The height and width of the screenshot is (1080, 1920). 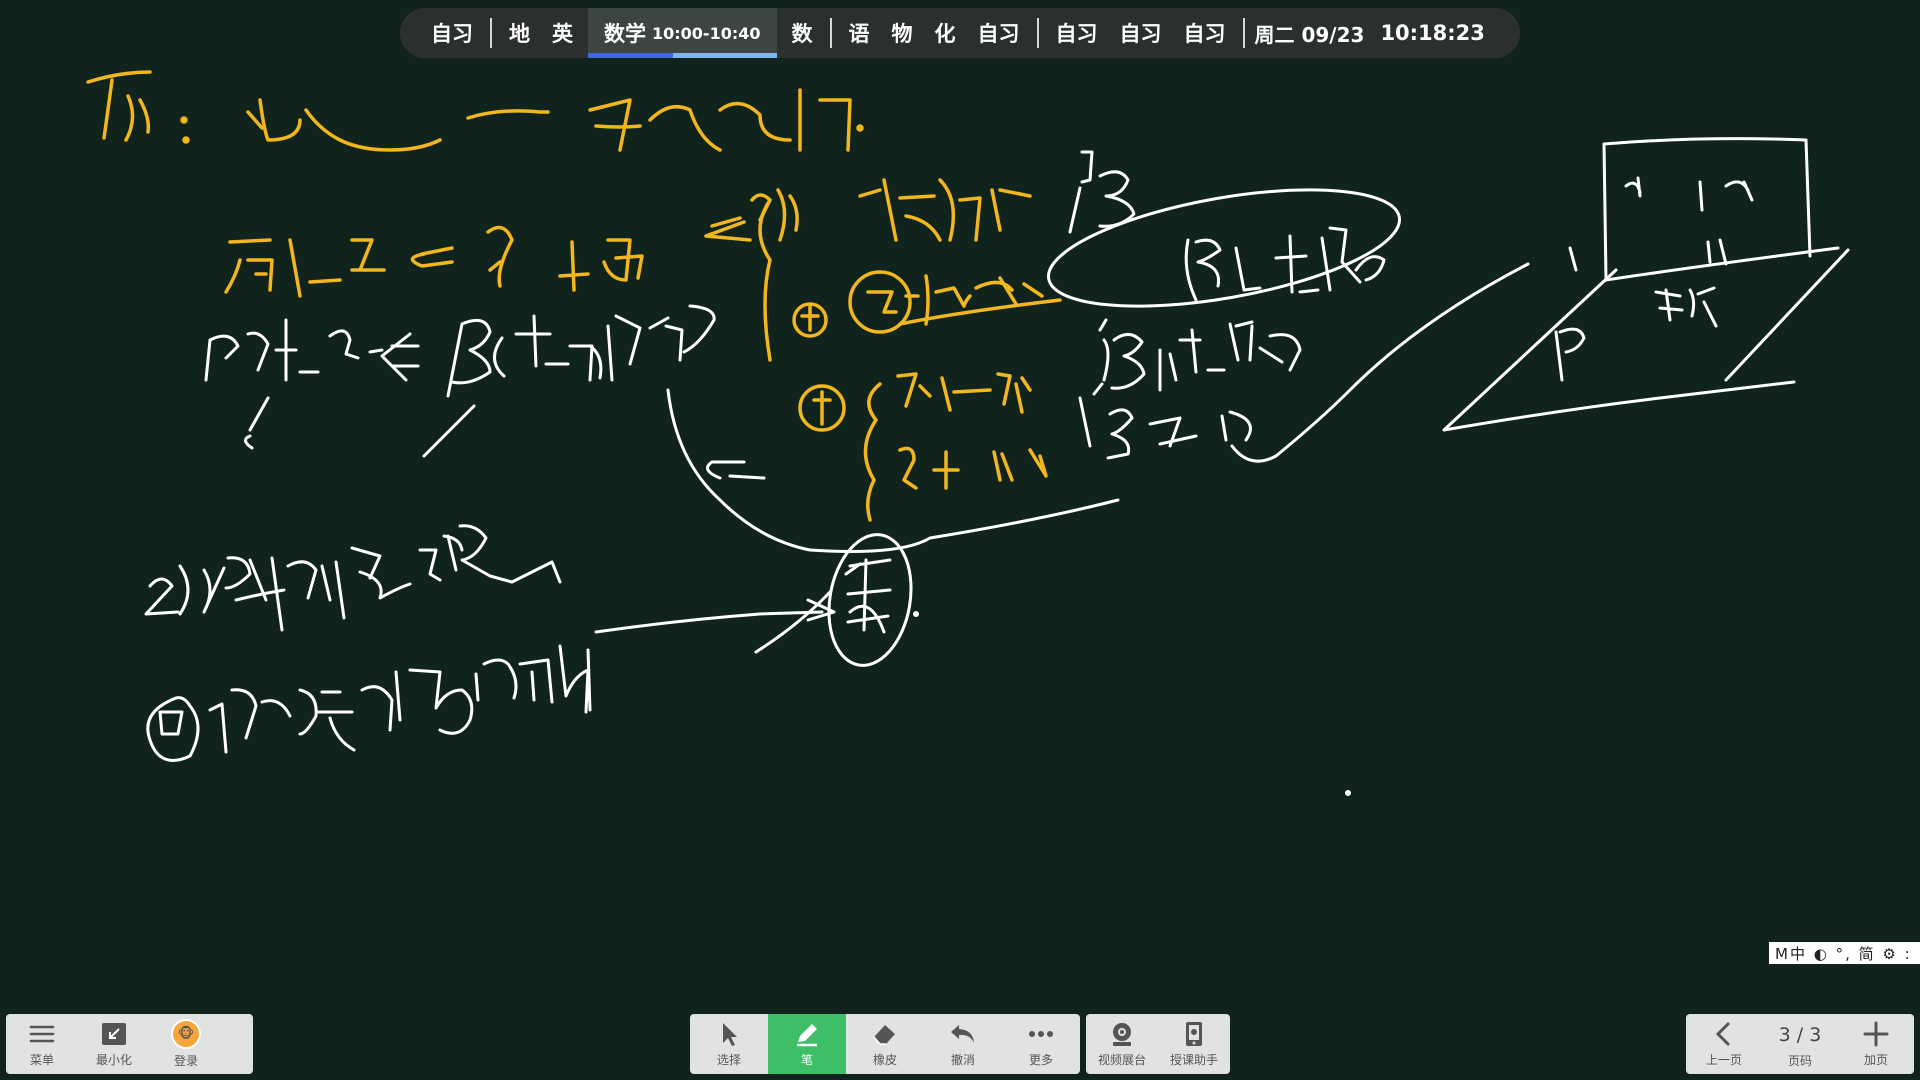 I want to click on minimize-button: 最小化, so click(x=114, y=1044).